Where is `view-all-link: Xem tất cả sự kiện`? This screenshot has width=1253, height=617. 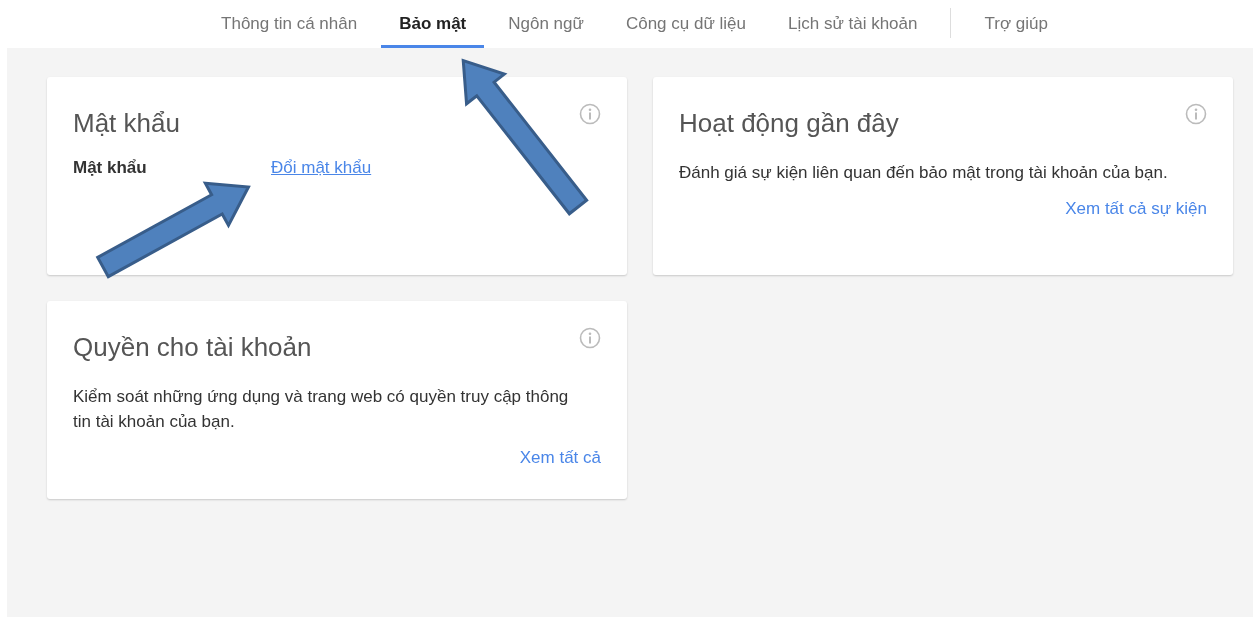 view-all-link: Xem tất cả sự kiện is located at coordinates (1136, 209).